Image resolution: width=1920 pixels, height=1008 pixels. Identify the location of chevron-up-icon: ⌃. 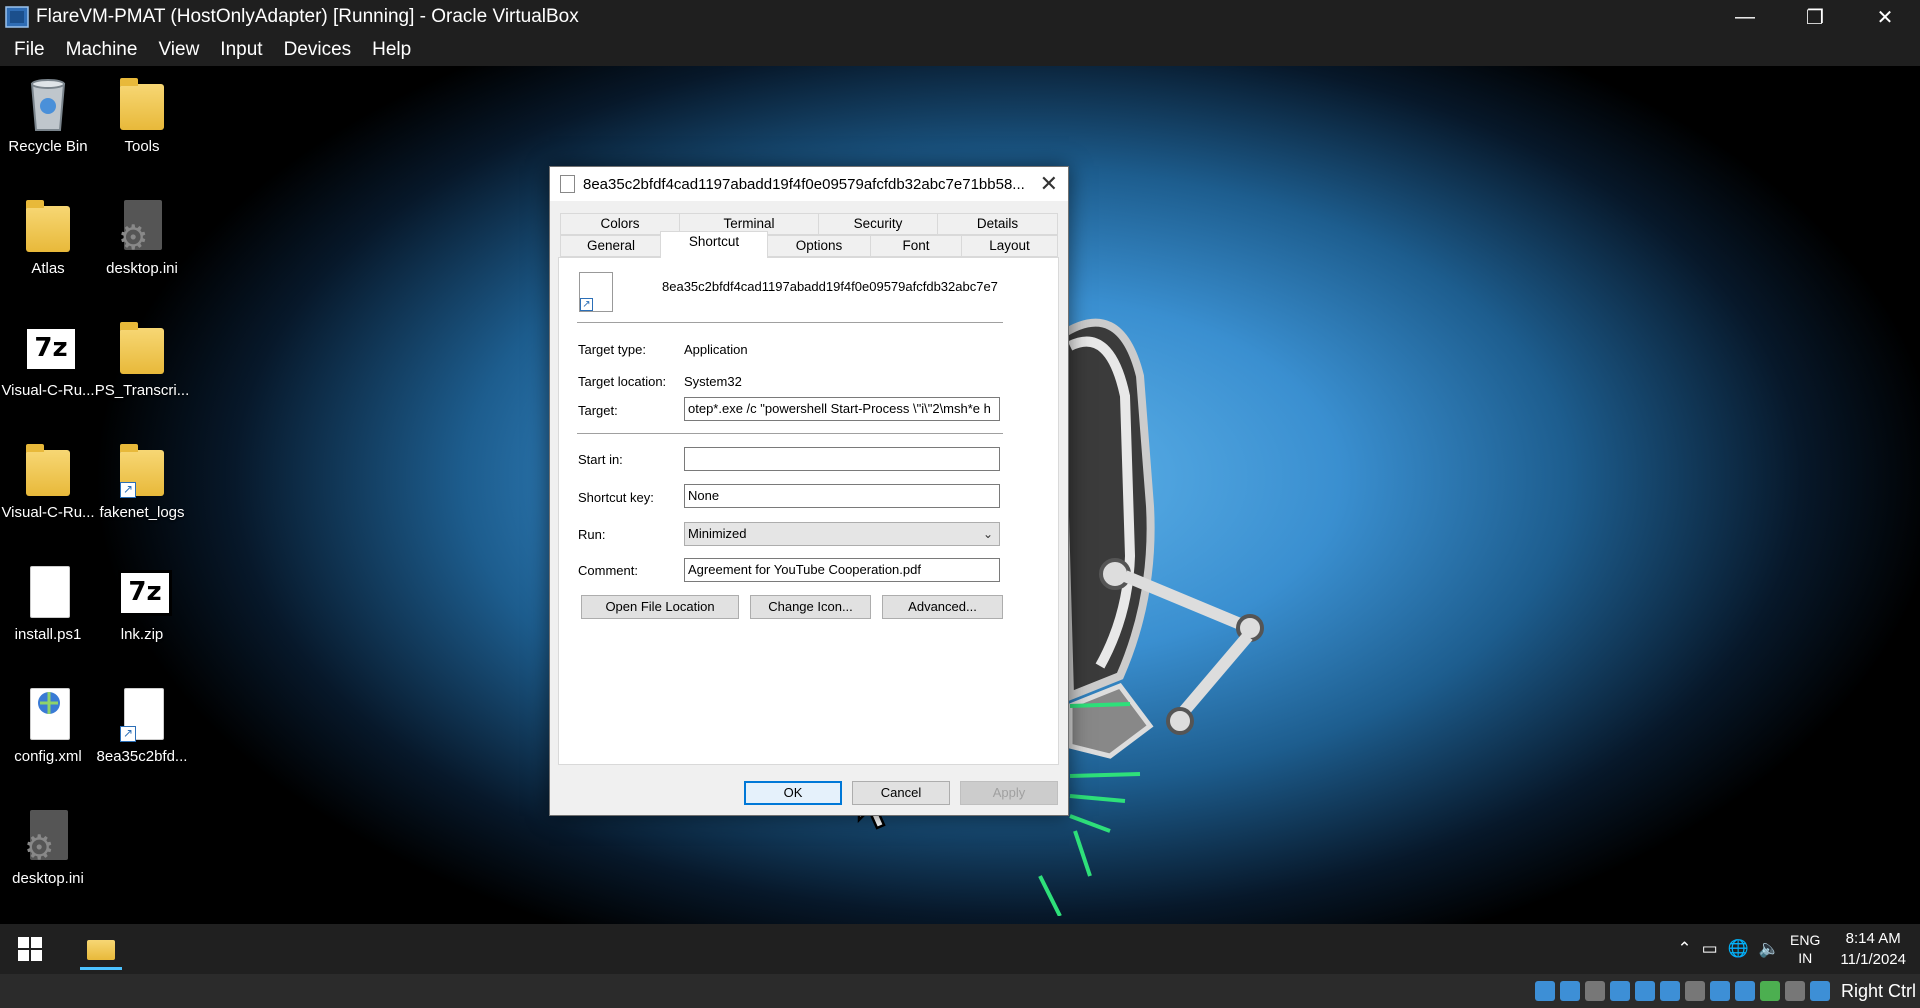
(1684, 949).